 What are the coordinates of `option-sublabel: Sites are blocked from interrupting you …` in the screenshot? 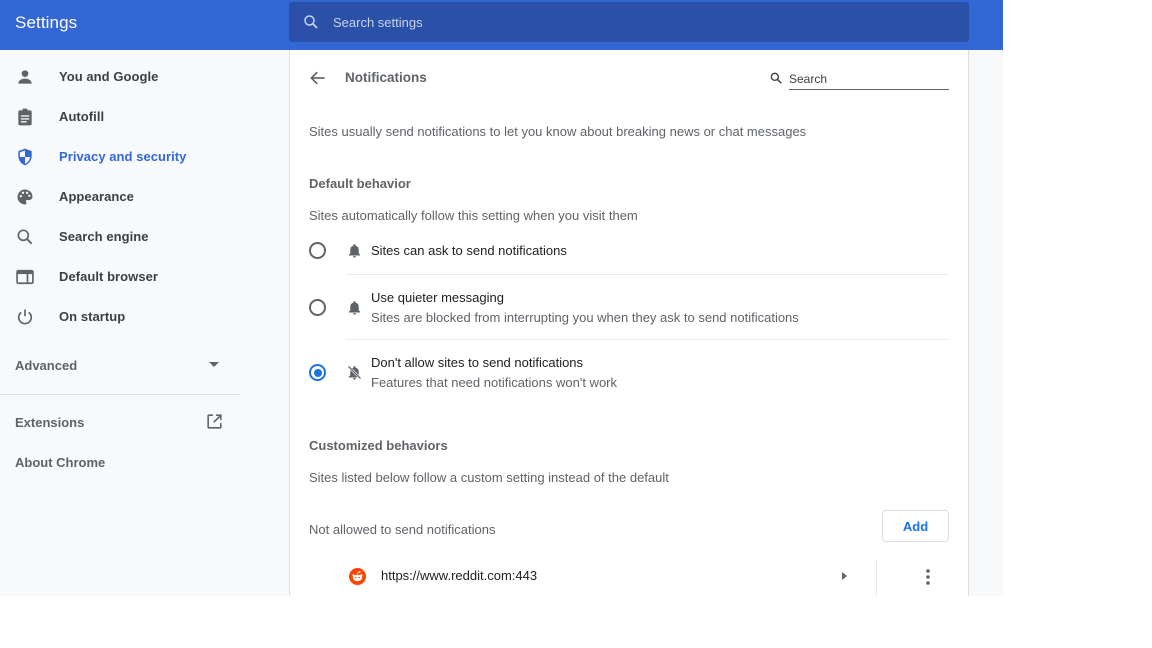 It's located at (585, 317).